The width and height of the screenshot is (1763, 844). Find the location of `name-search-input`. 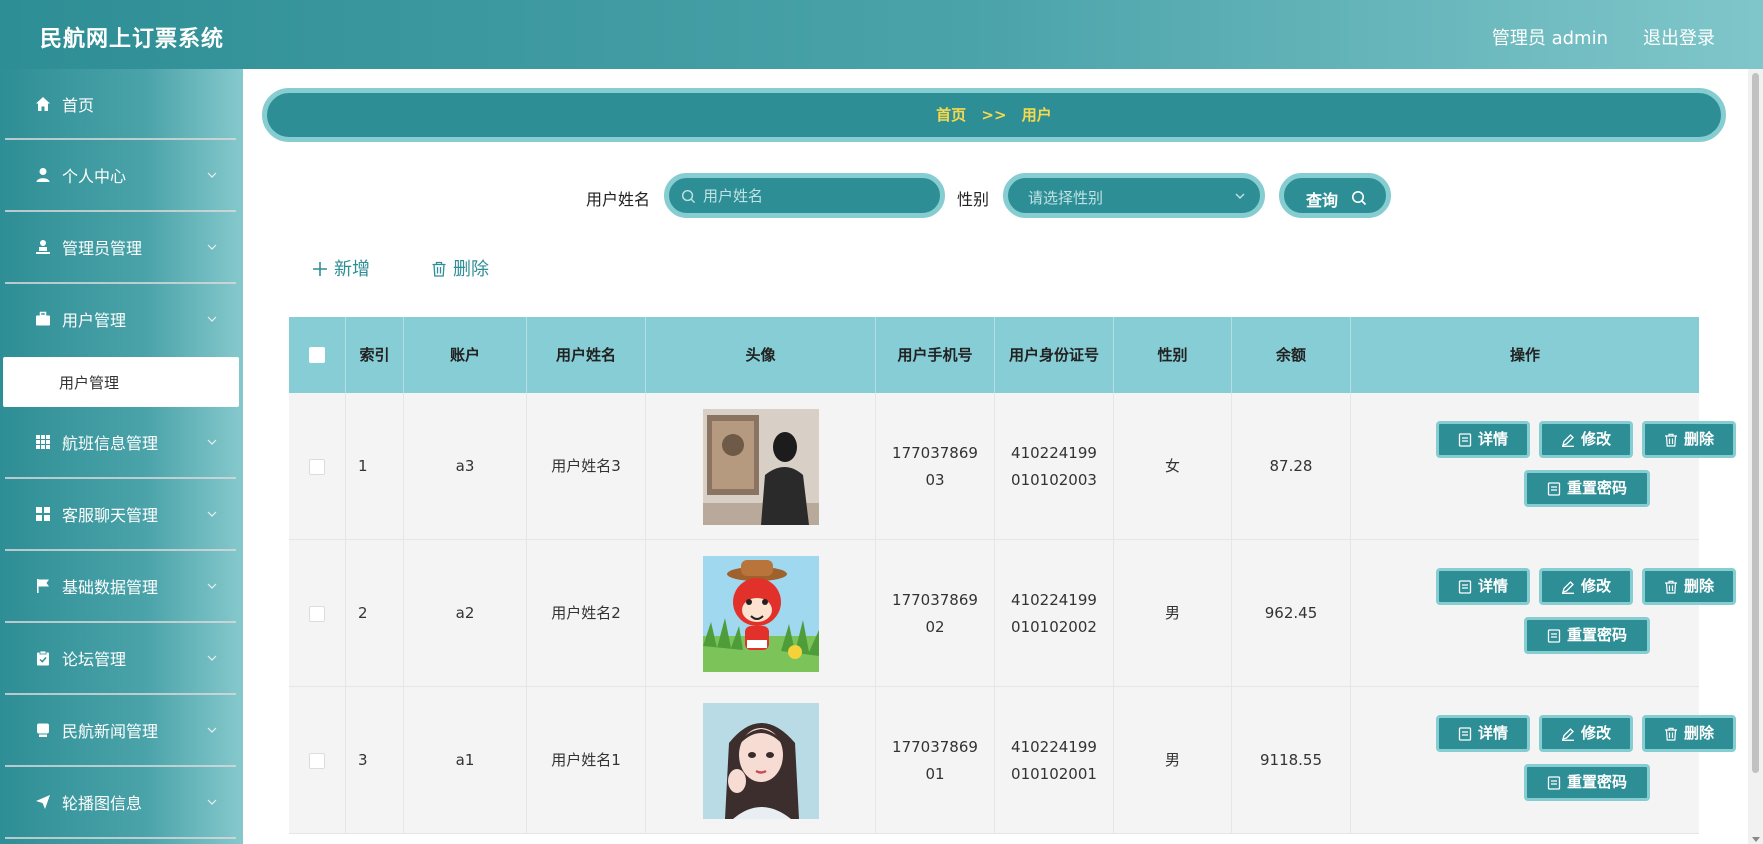

name-search-input is located at coordinates (813, 196).